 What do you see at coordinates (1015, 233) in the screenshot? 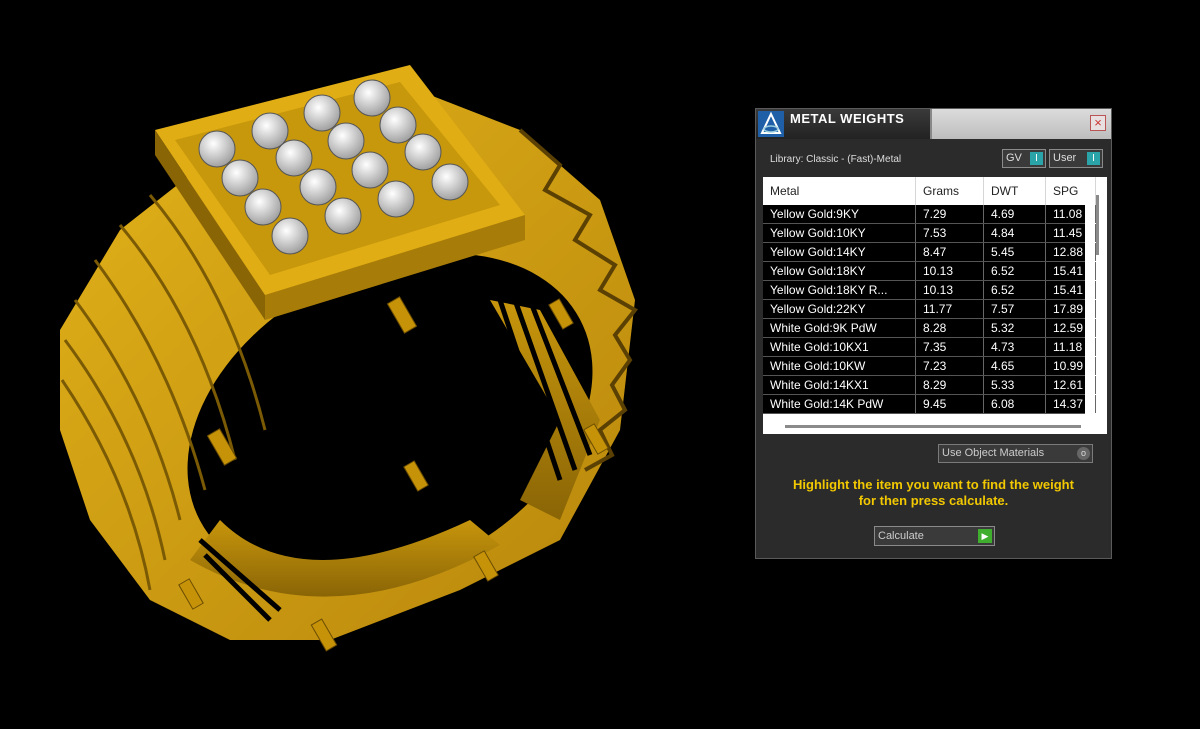
I see `cell-dwt: 4.84` at bounding box center [1015, 233].